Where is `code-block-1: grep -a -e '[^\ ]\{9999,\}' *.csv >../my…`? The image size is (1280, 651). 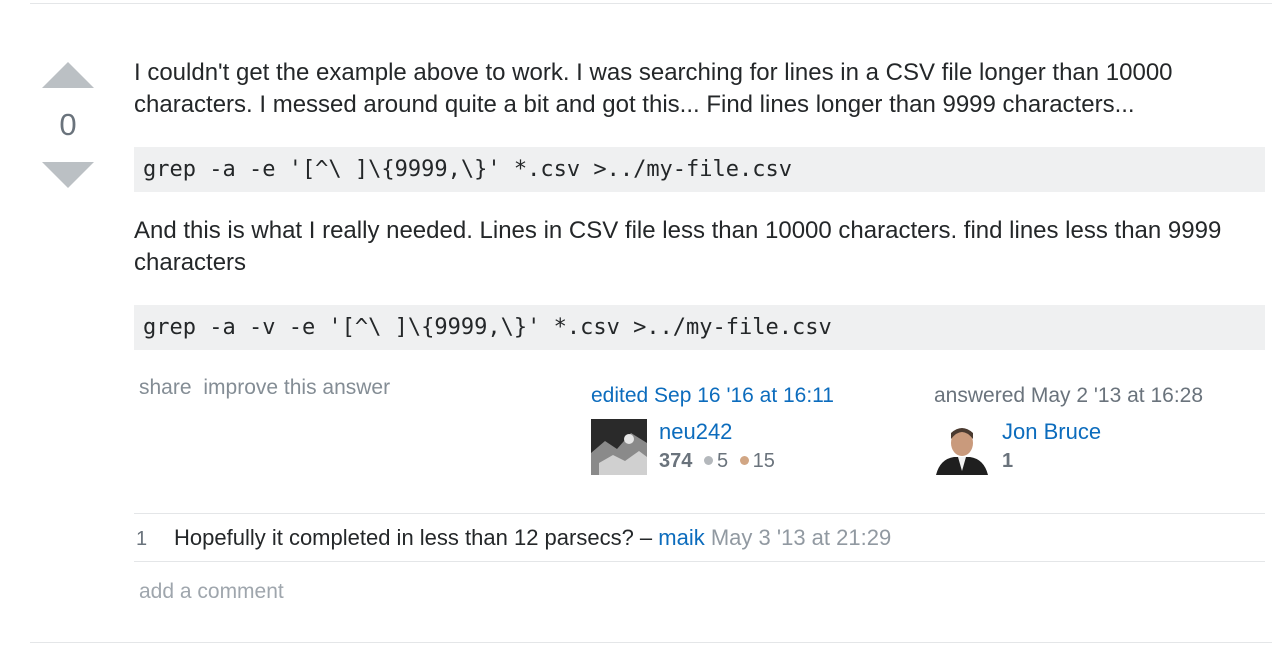
code-block-1: grep -a -e '[^\ ]\{9999,\}' *.csv >../my… is located at coordinates (699, 169).